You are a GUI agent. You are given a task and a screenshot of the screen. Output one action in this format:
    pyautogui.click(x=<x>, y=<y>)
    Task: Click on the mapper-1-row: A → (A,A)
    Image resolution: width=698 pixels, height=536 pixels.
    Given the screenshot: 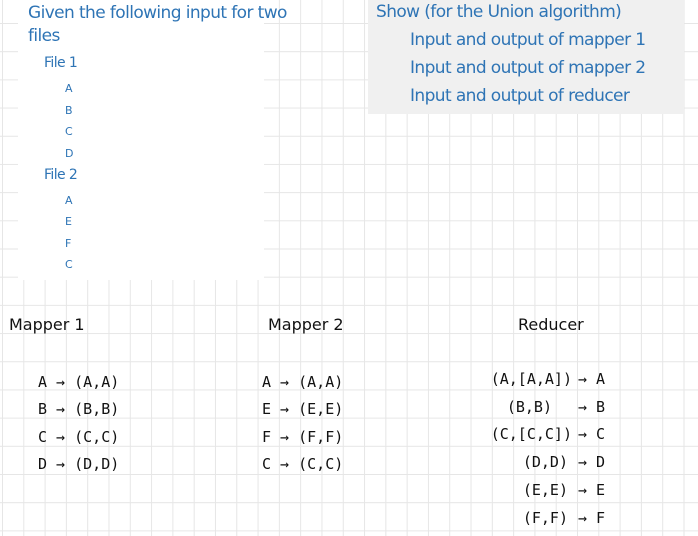 What is the action you would take?
    pyautogui.click(x=79, y=382)
    